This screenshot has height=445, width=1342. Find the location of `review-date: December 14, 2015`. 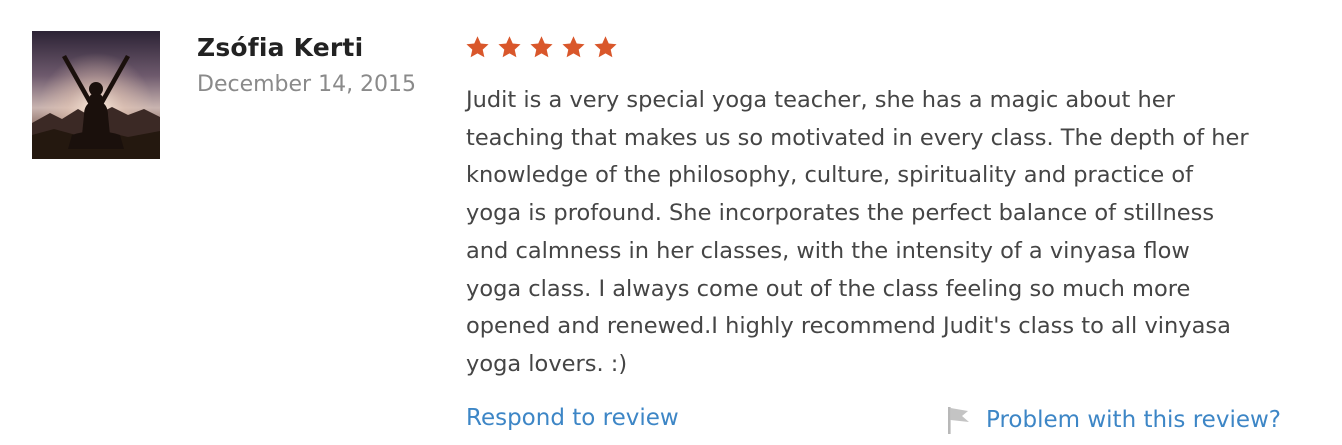

review-date: December 14, 2015 is located at coordinates (307, 84).